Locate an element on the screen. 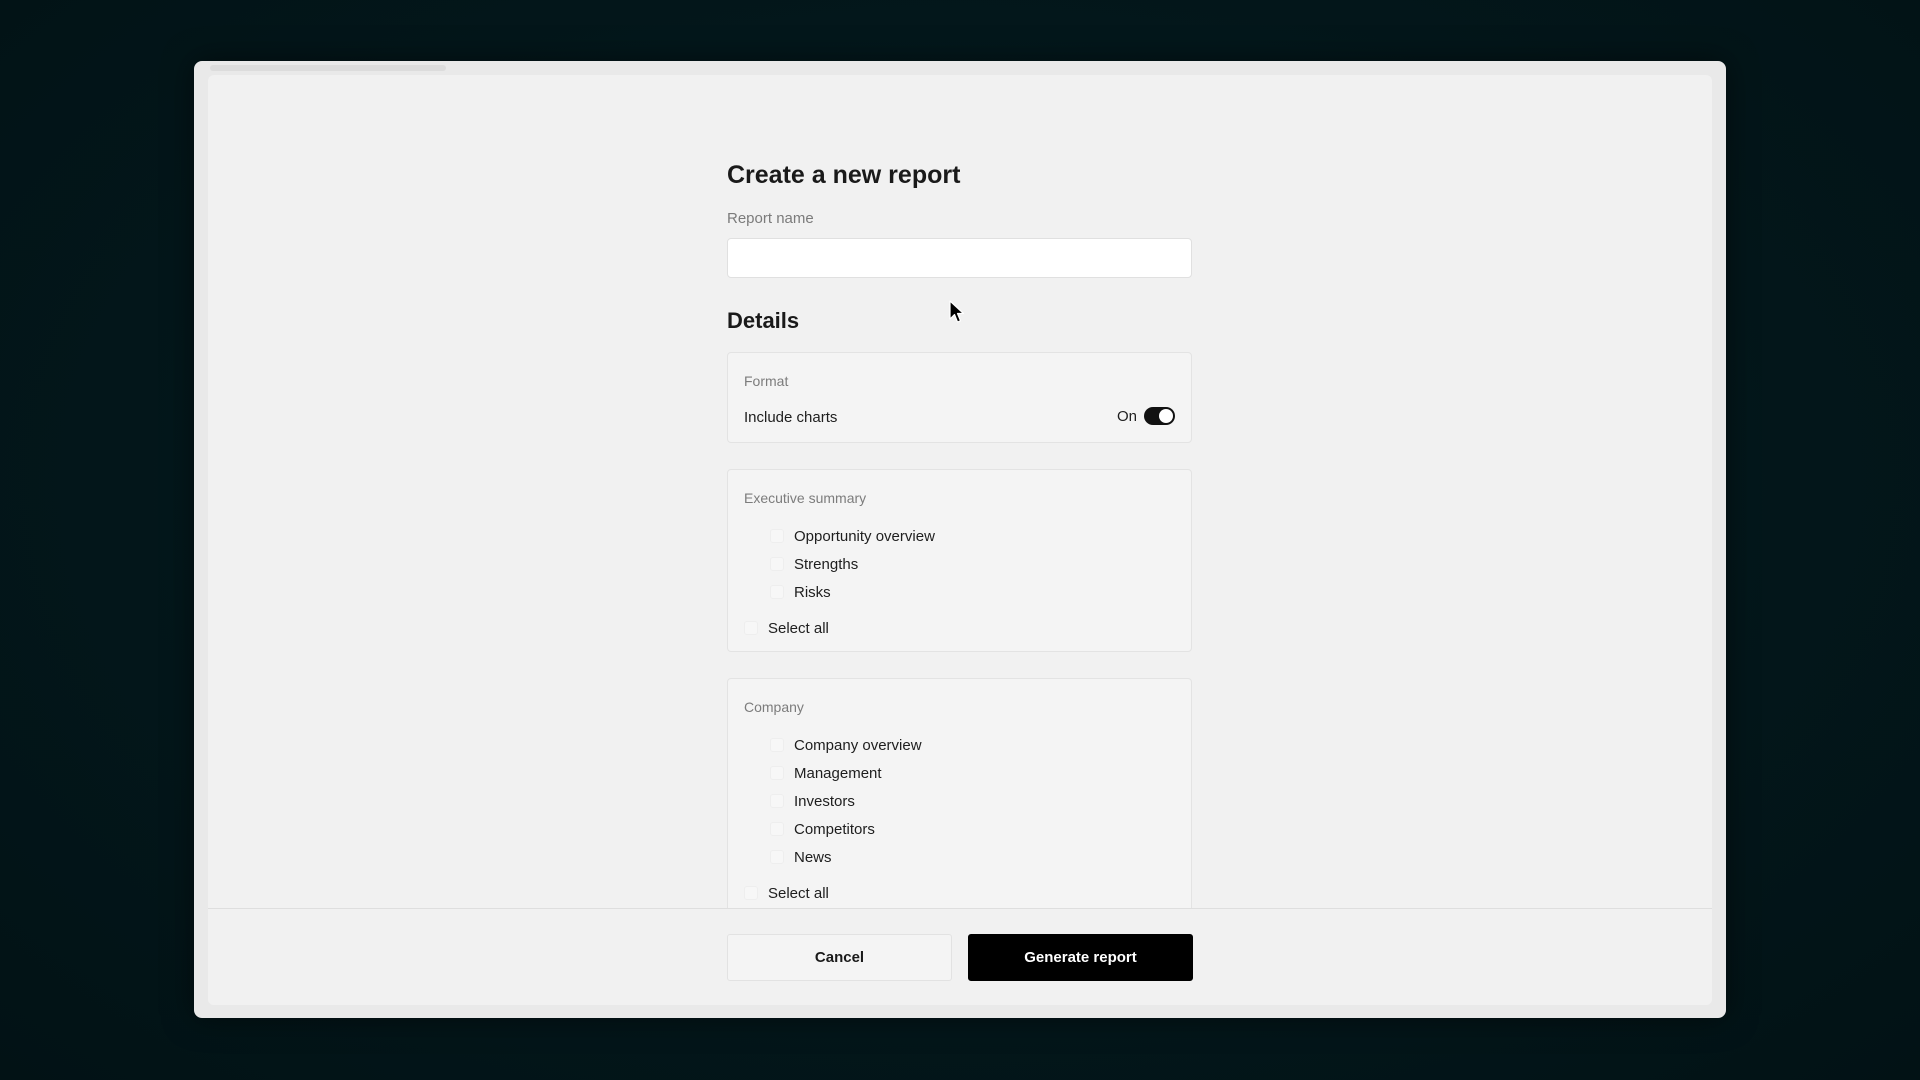 This screenshot has height=1080, width=1920. cancel-button: Cancel is located at coordinates (839, 957).